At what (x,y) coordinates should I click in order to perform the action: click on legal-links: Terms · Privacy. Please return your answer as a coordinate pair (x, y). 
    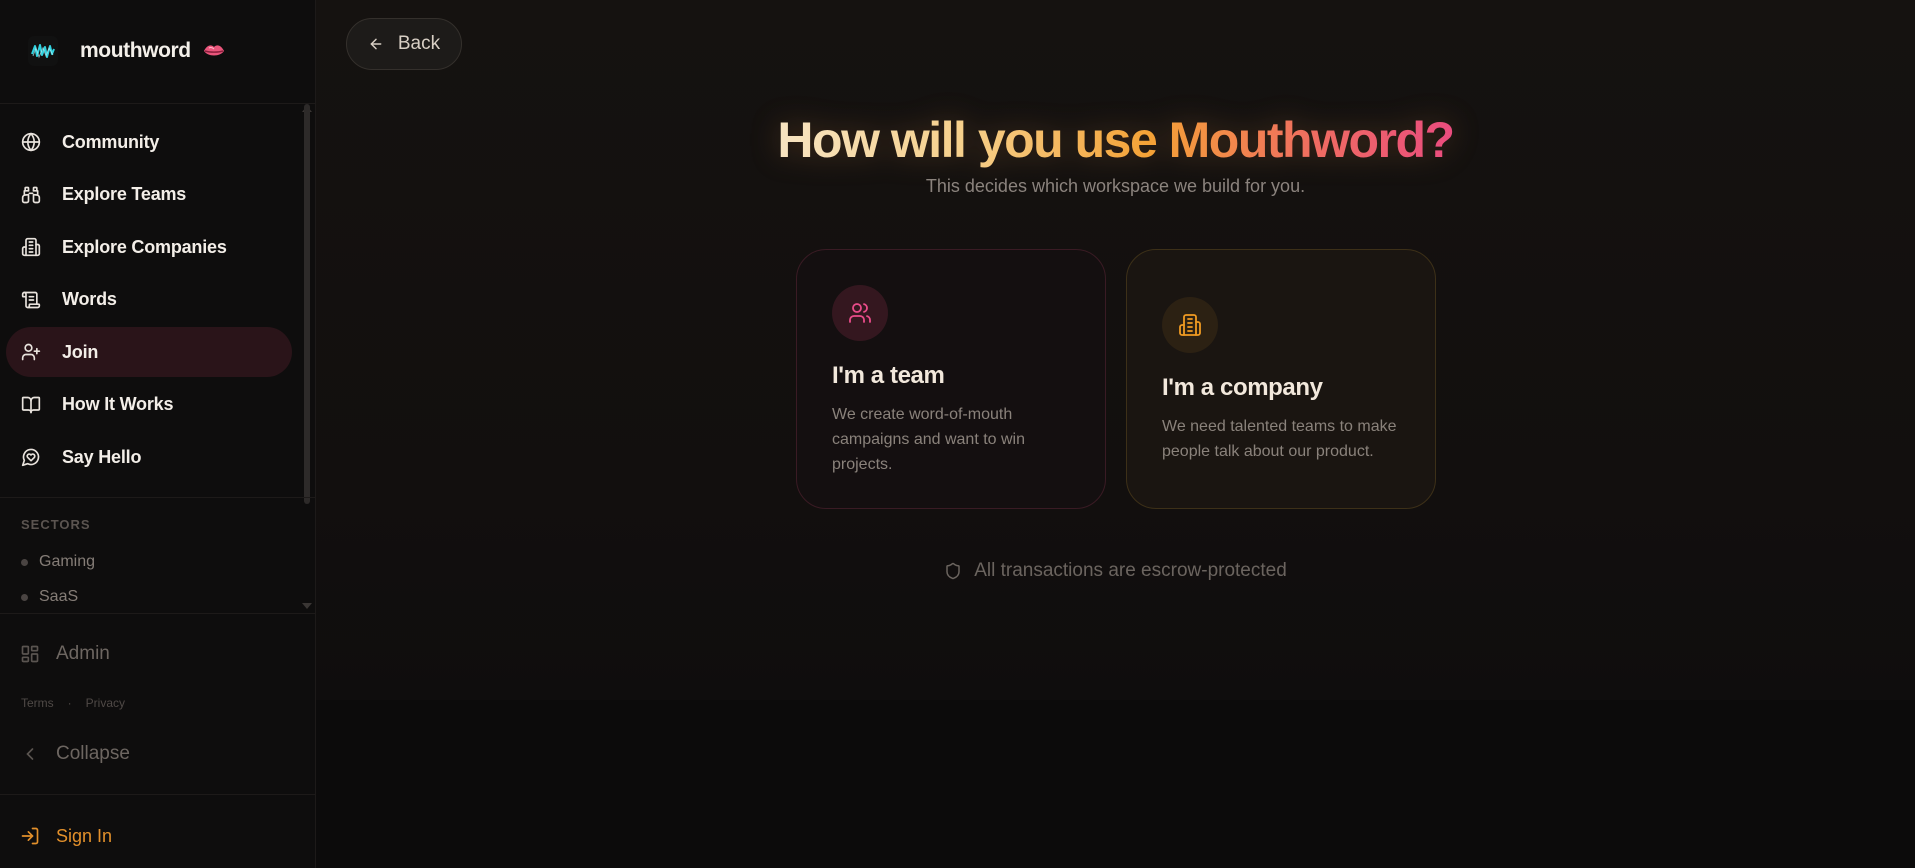
    Looking at the image, I should click on (73, 703).